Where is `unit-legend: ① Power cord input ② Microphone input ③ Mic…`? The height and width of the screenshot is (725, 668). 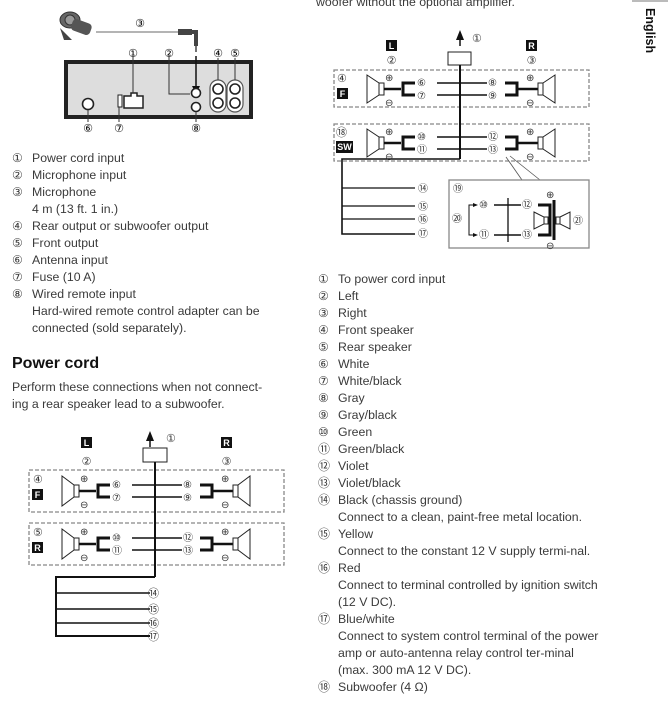
unit-legend: ① Power cord input ② Microphone input ③ Mic… is located at coordinates (157, 243).